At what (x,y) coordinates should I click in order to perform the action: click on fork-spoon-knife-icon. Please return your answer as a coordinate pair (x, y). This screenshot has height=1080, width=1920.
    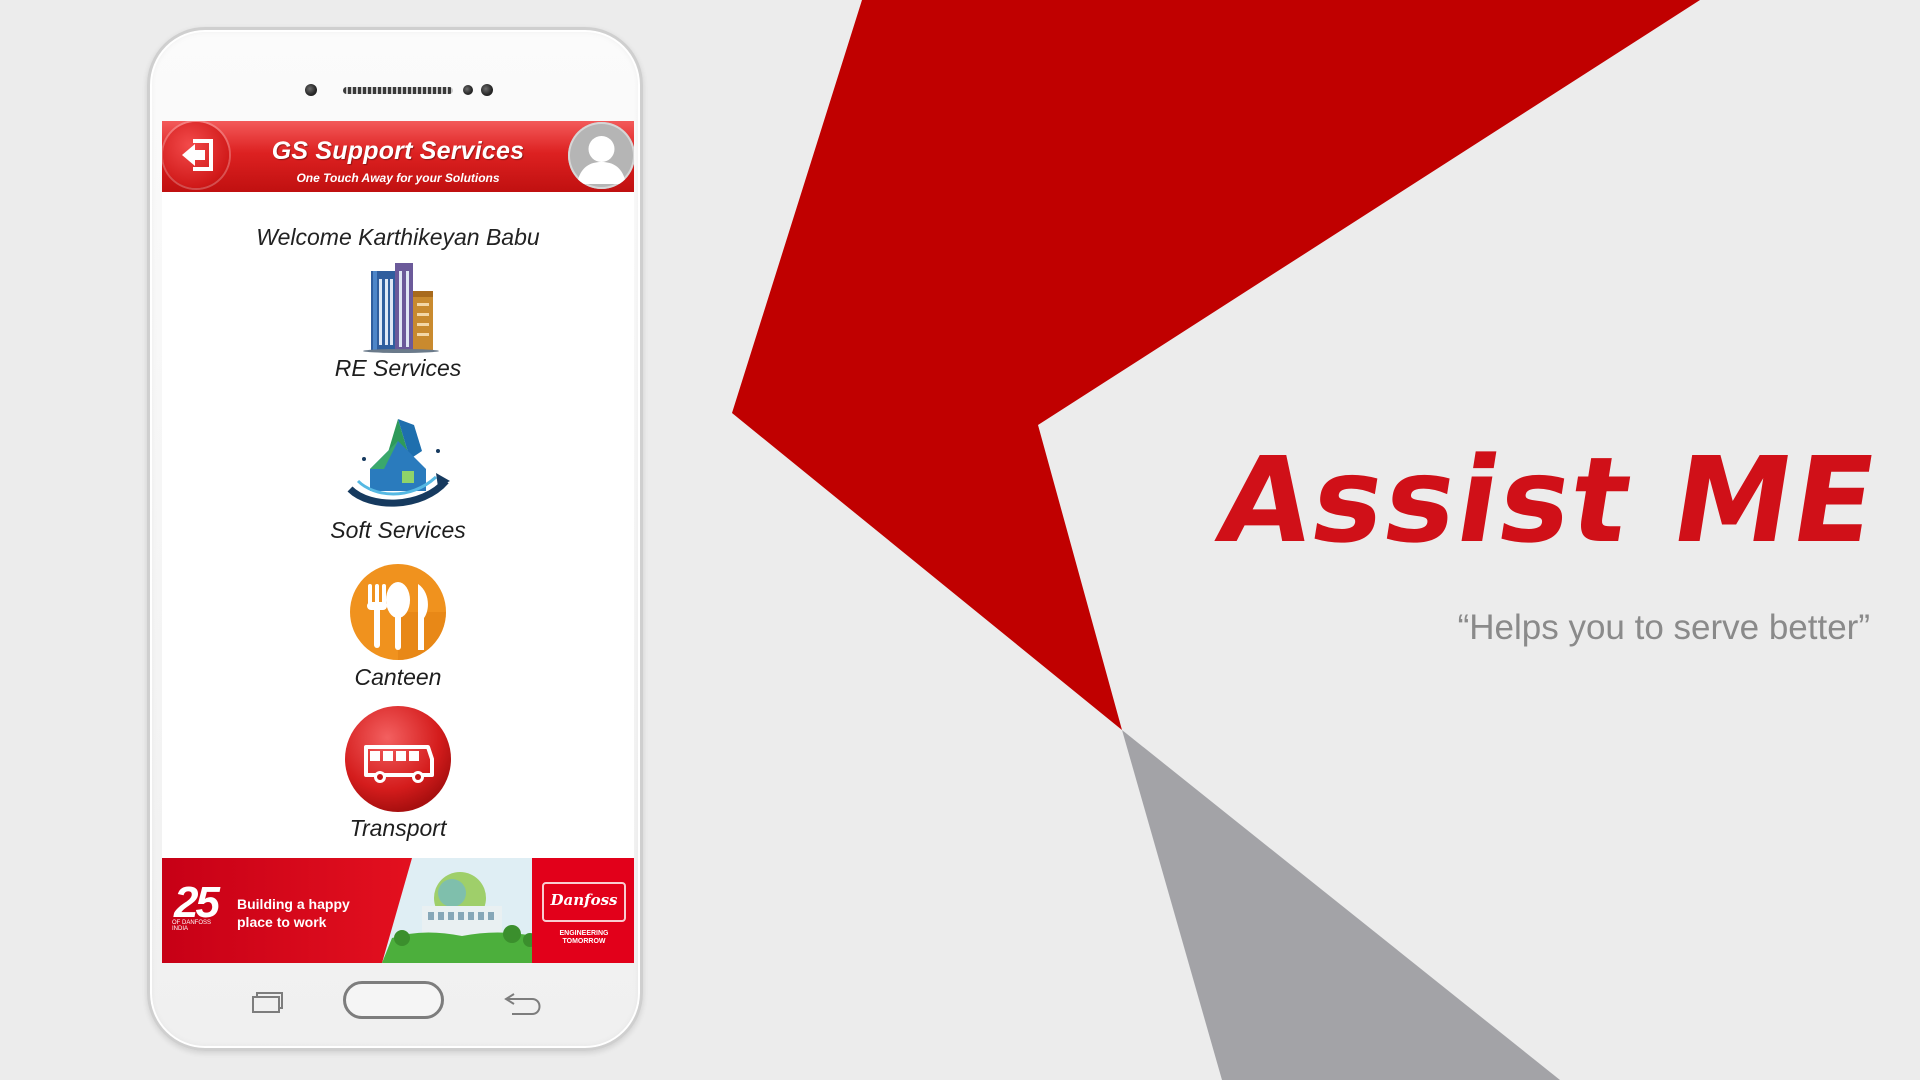
    Looking at the image, I should click on (398, 612).